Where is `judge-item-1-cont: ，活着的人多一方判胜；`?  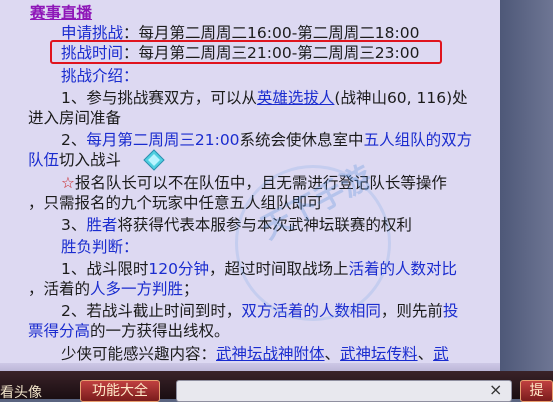 judge-item-1-cont: ，活着的人多一方判胜； is located at coordinates (113, 289).